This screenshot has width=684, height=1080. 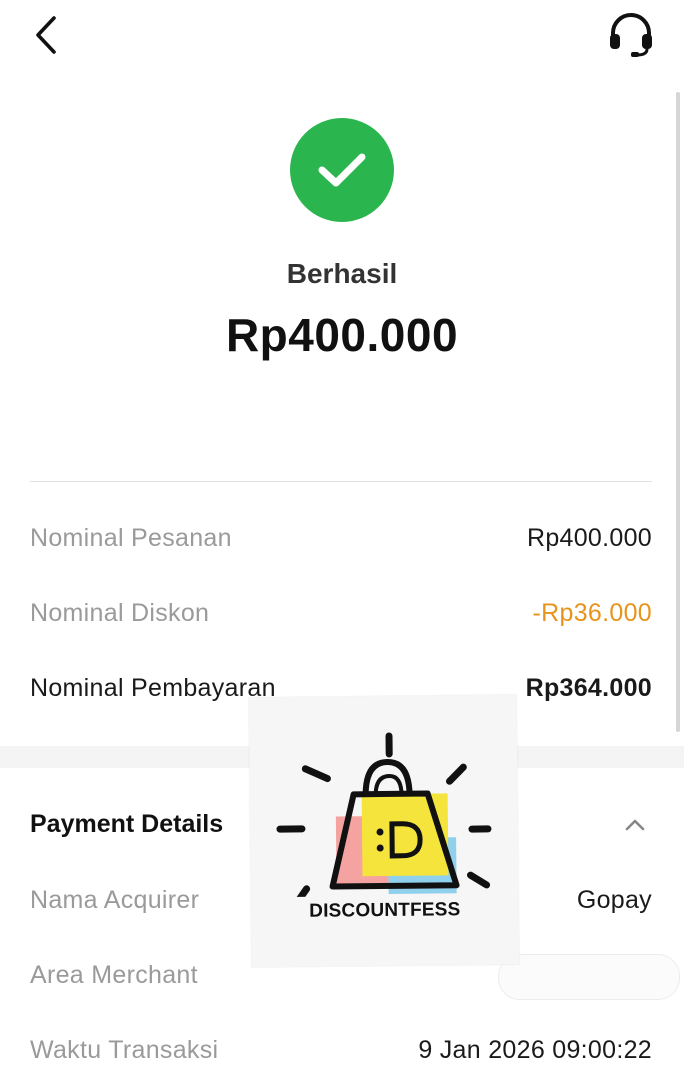 What do you see at coordinates (535, 1050) in the screenshot?
I see `transaction-time-value: 9 Jan 2026 09:00:22` at bounding box center [535, 1050].